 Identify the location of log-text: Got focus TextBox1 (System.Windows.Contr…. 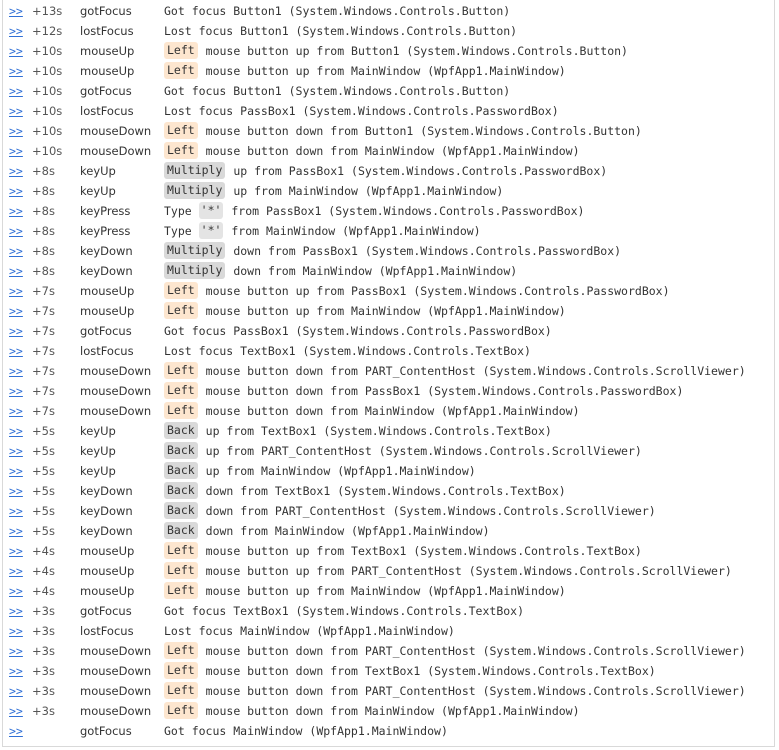
(344, 611).